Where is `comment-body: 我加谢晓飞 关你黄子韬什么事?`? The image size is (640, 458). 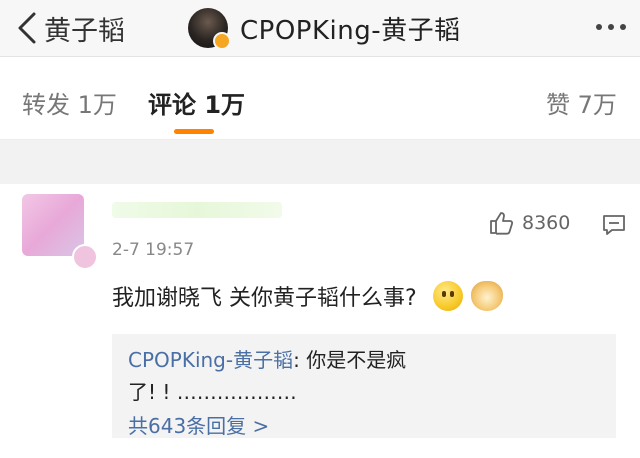 comment-body: 我加谢晓飞 关你黄子韬什么事? is located at coordinates (307, 296).